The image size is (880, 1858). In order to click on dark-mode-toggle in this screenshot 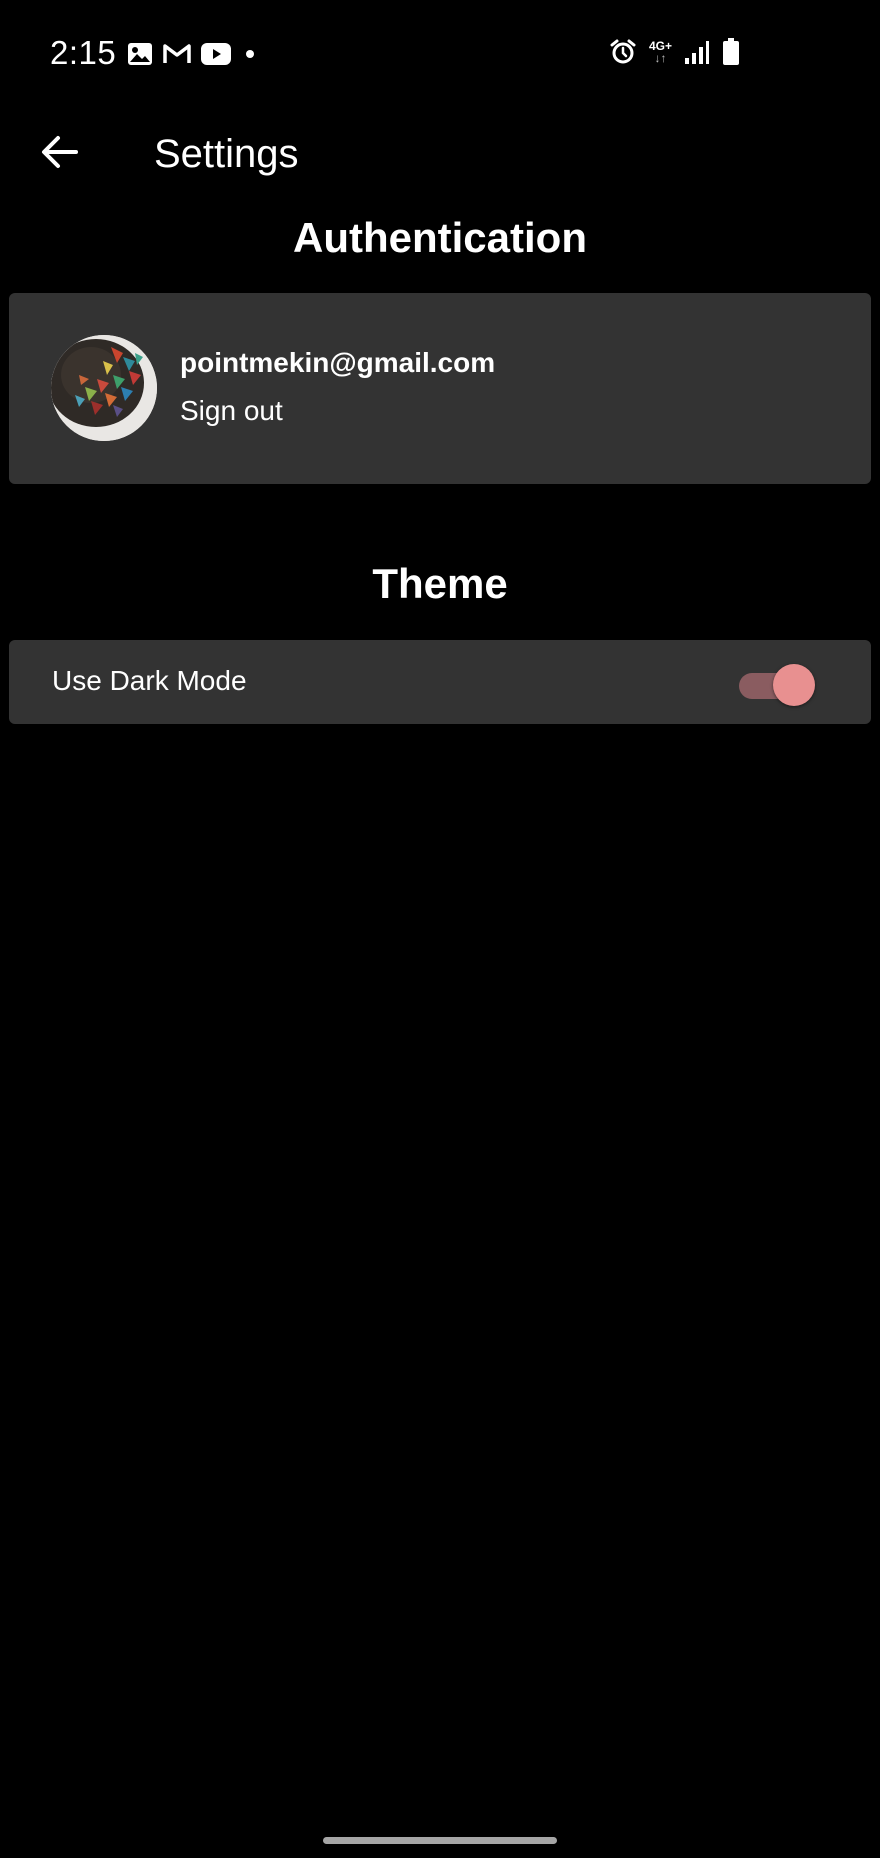, I will do `click(774, 683)`.